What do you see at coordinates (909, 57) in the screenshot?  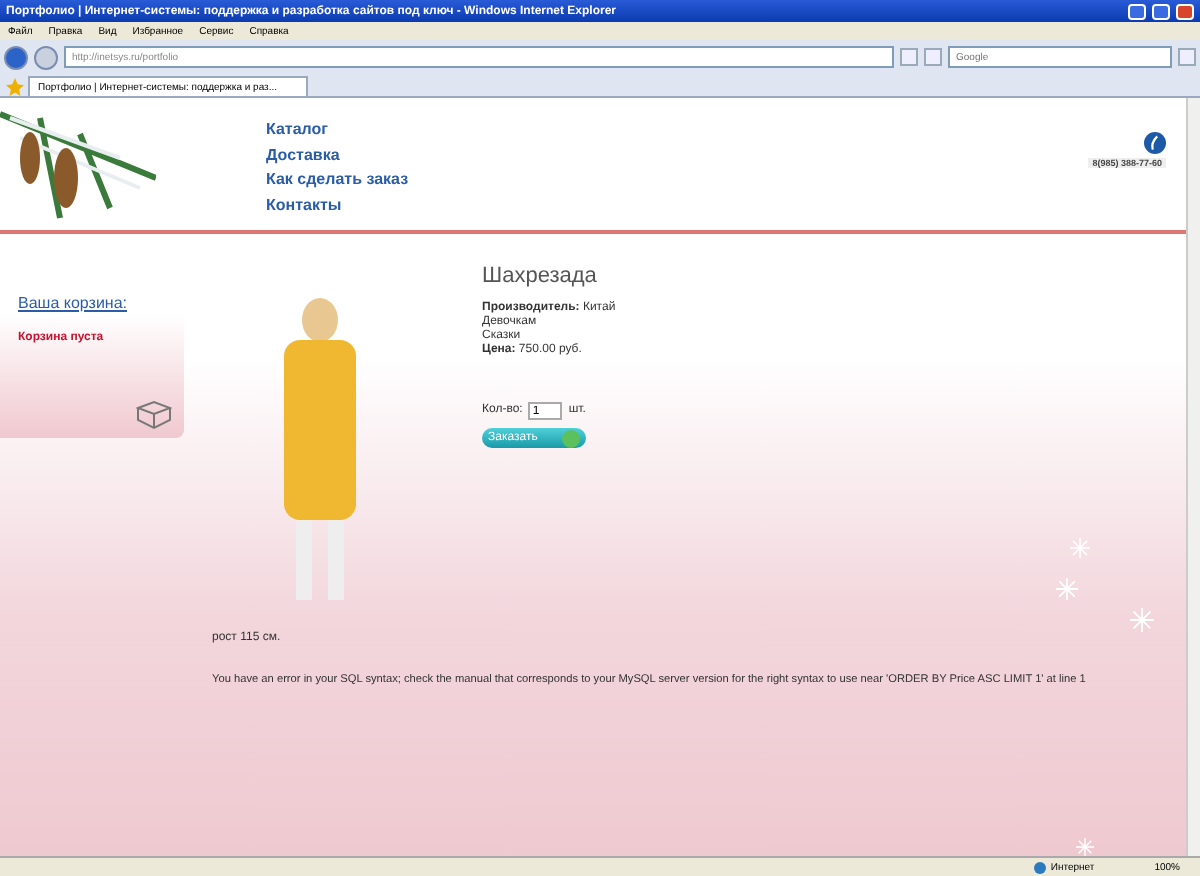 I see `refresh-button` at bounding box center [909, 57].